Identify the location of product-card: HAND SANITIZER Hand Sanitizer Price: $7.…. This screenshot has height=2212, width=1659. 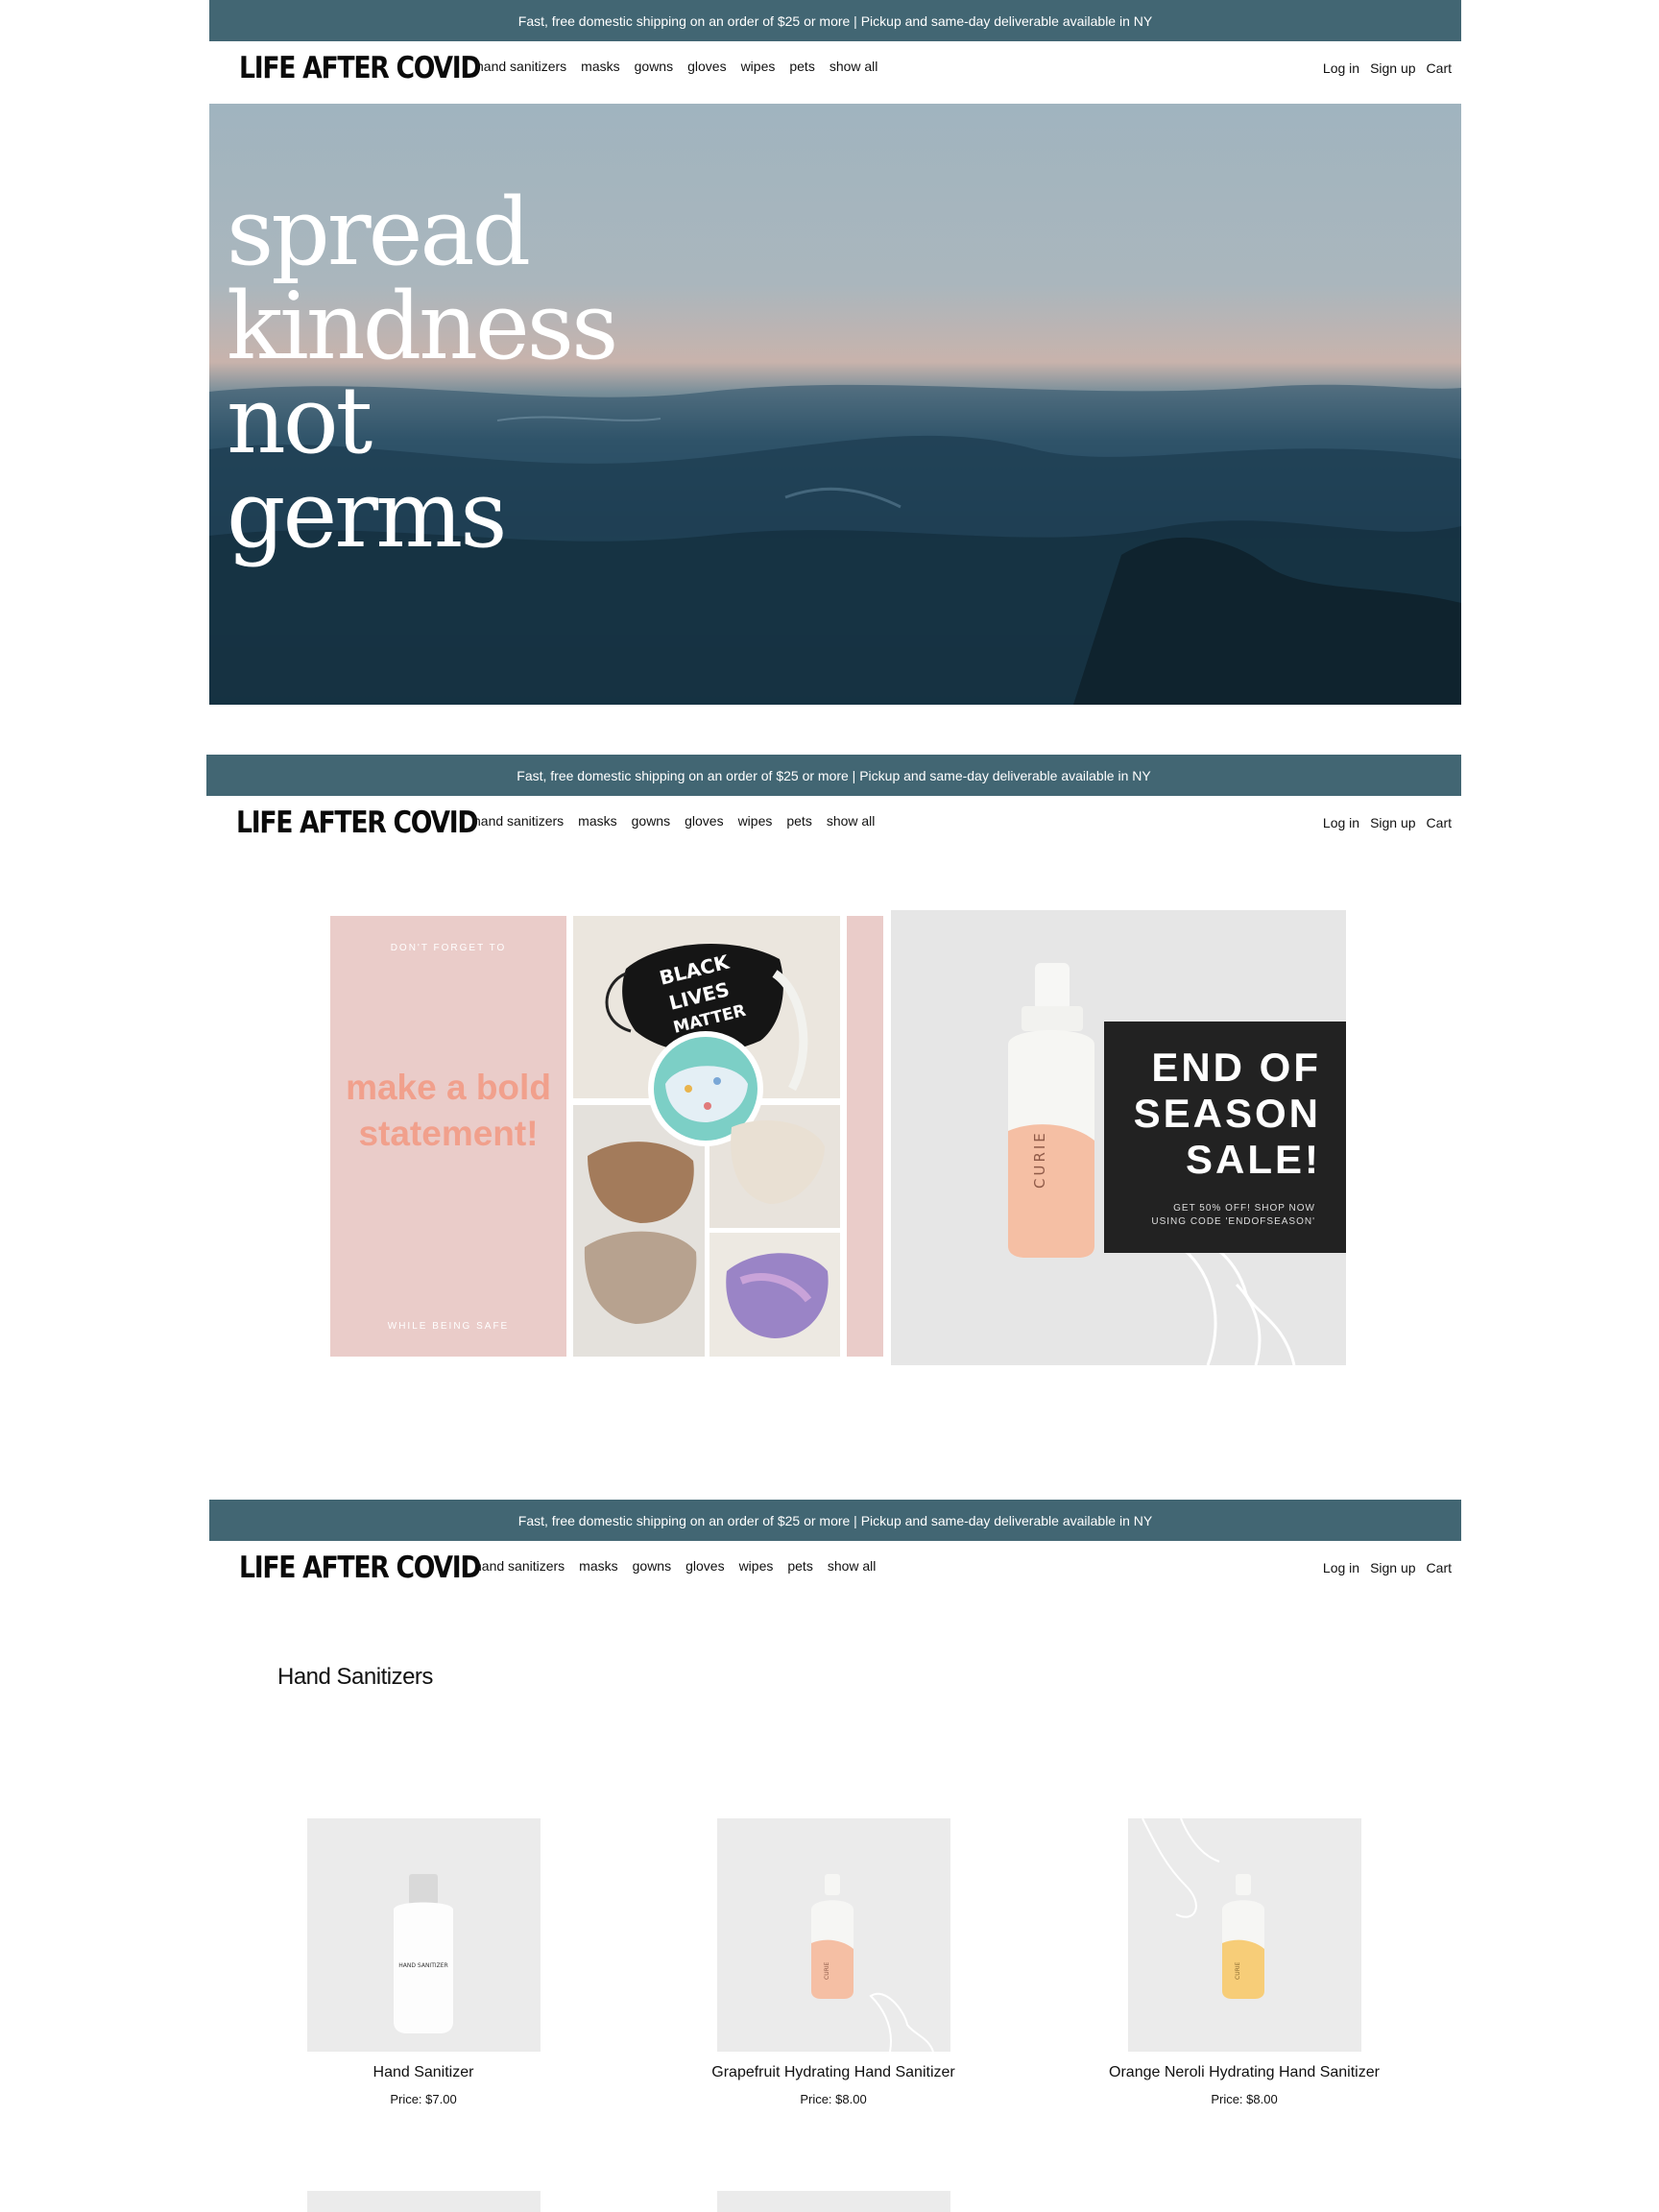
(423, 1962).